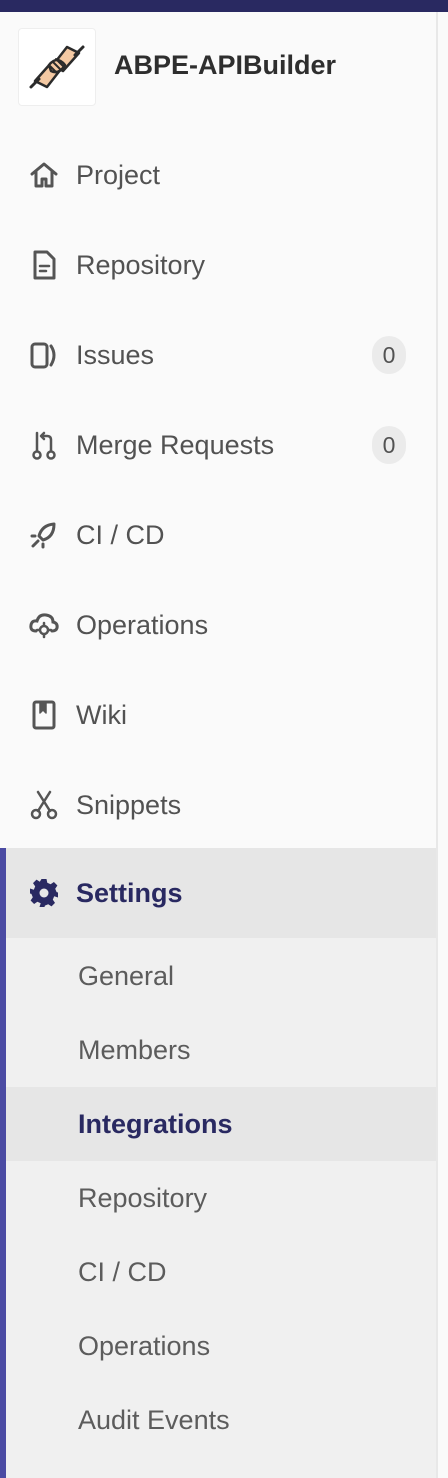 Image resolution: width=448 pixels, height=1478 pixels. I want to click on handshake-avatar-icon, so click(57, 67).